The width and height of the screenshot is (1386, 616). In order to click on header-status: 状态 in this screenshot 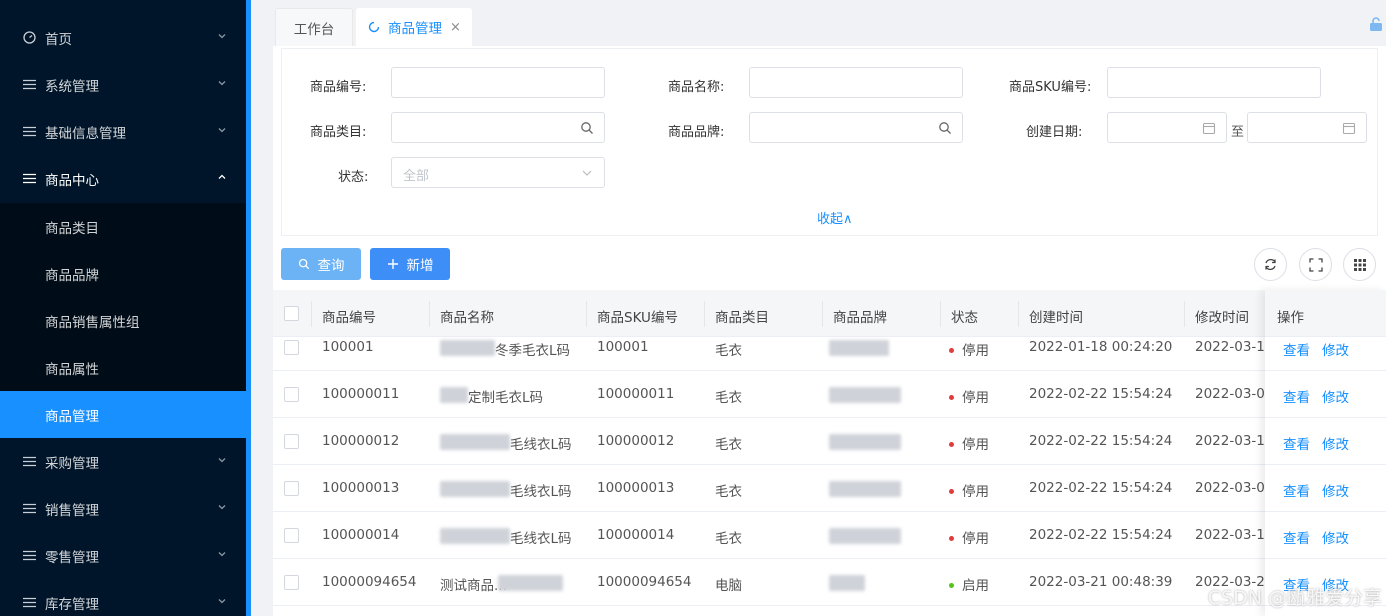, I will do `click(964, 316)`.